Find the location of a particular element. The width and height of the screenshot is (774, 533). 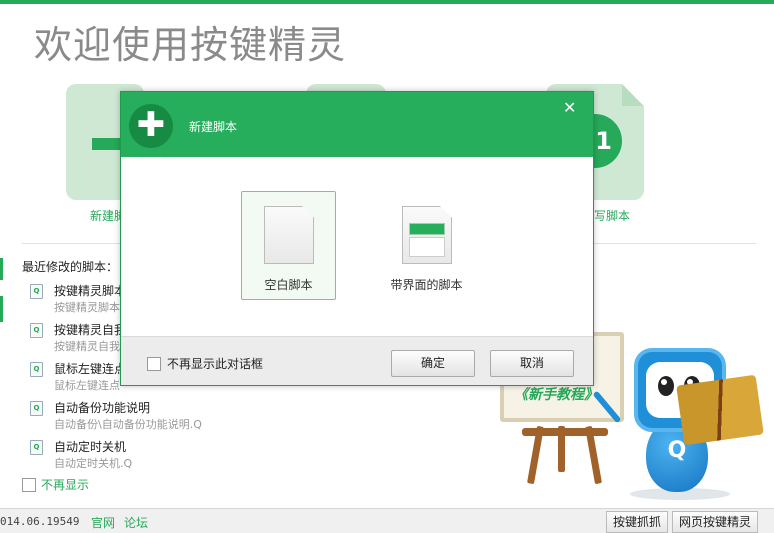

plus-icon: ✚ is located at coordinates (151, 126).